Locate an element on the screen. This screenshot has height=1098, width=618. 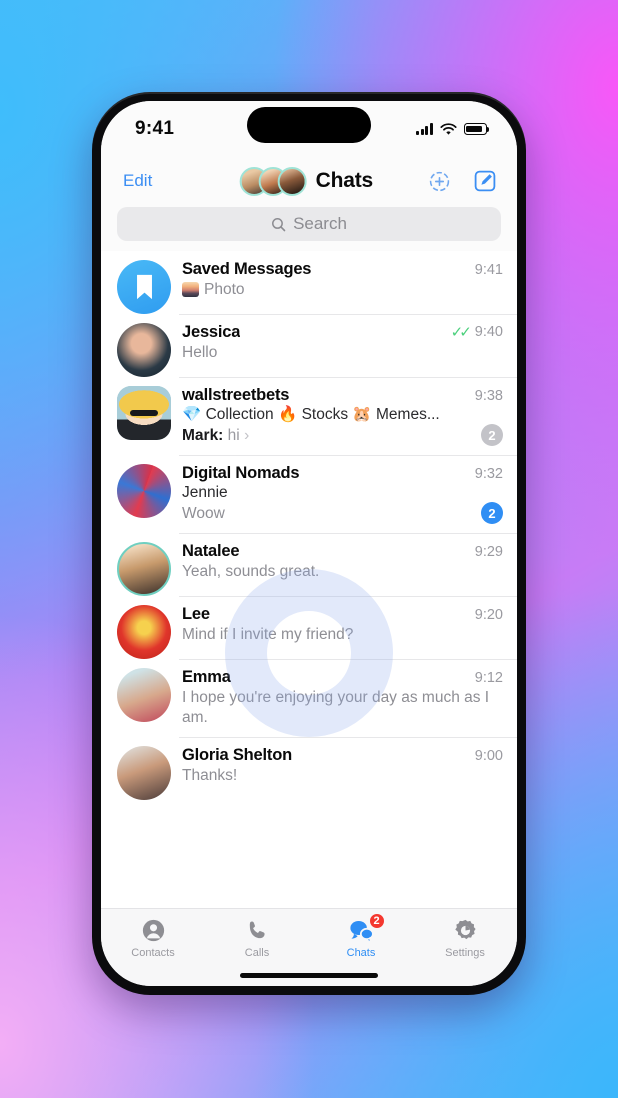
dynamic-island is located at coordinates (309, 125).